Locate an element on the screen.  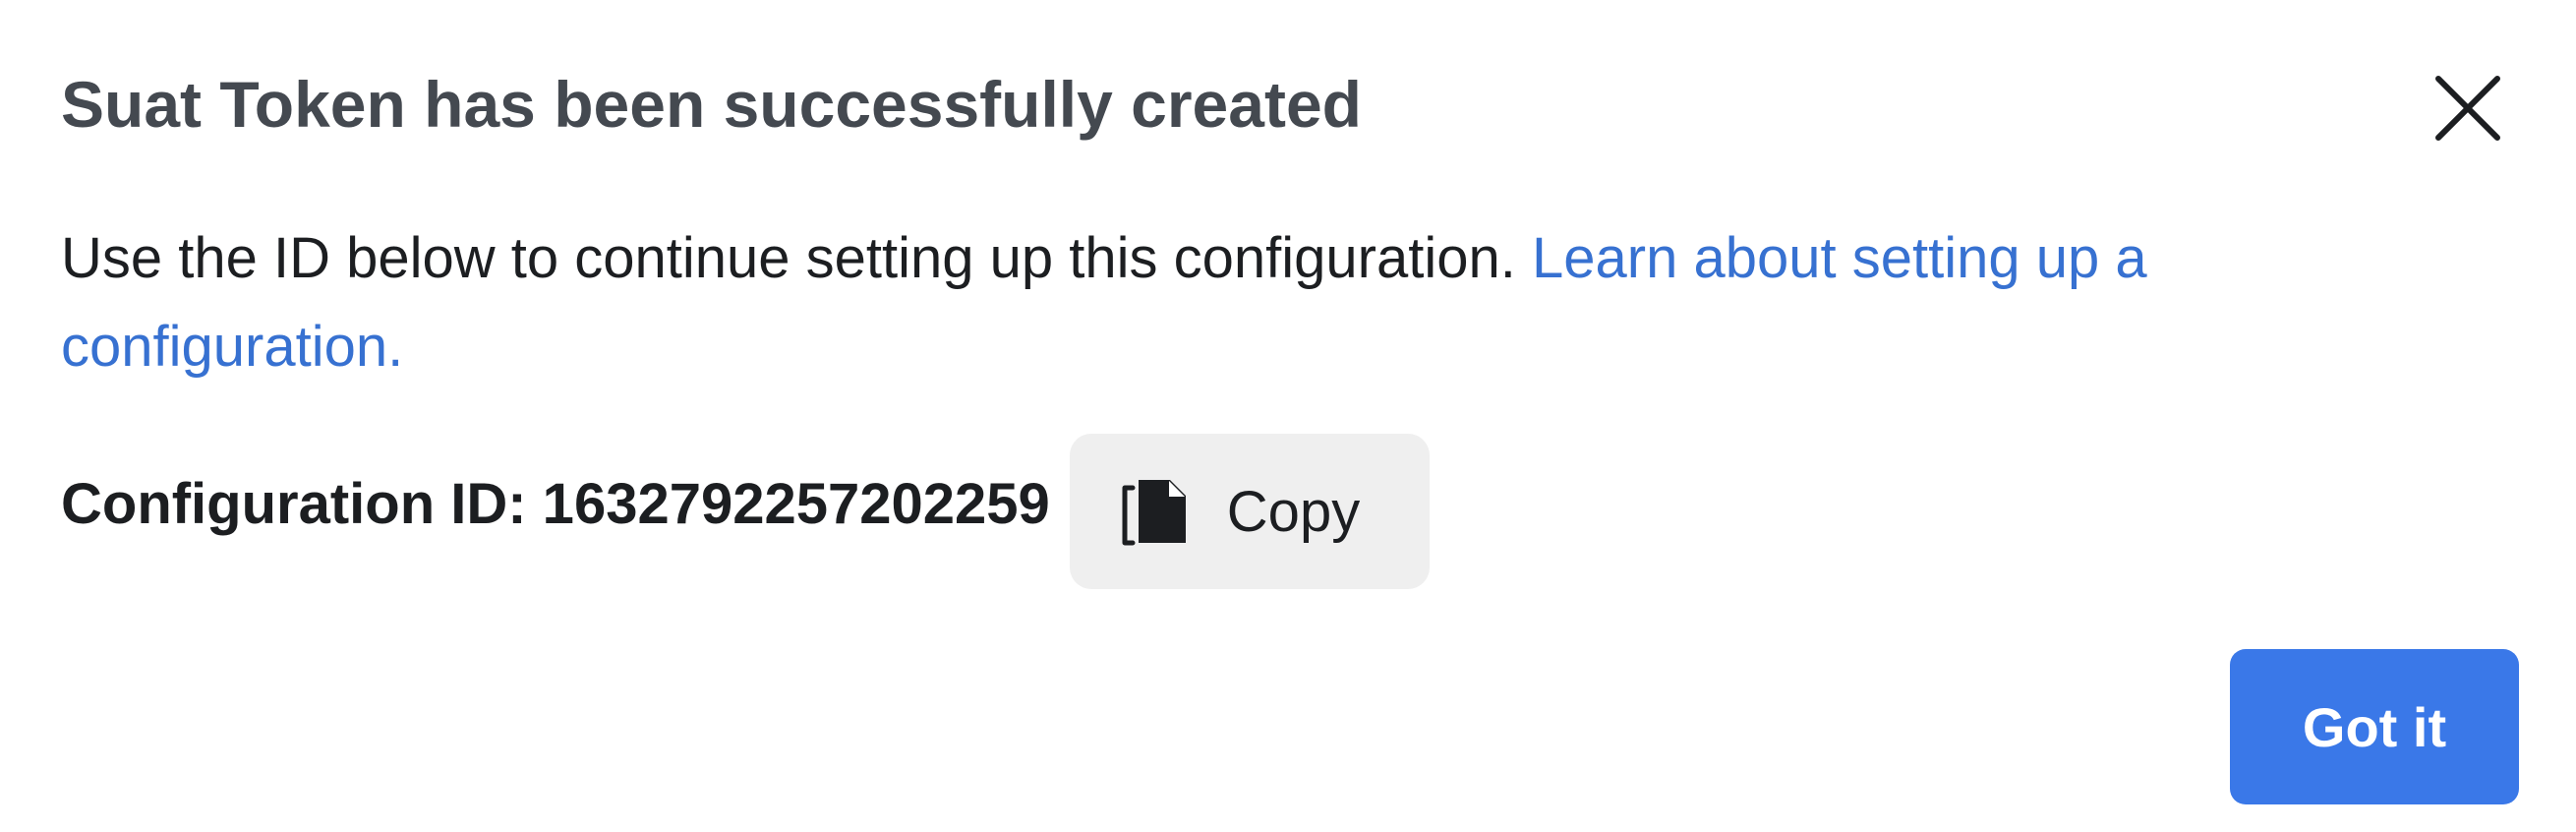
copy-button: Copy is located at coordinates (1249, 511).